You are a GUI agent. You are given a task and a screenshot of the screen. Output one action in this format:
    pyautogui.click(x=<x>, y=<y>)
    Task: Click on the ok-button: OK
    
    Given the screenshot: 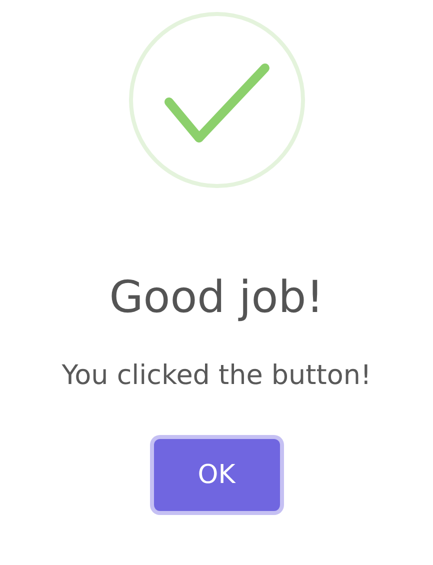 What is the action you would take?
    pyautogui.click(x=217, y=475)
    